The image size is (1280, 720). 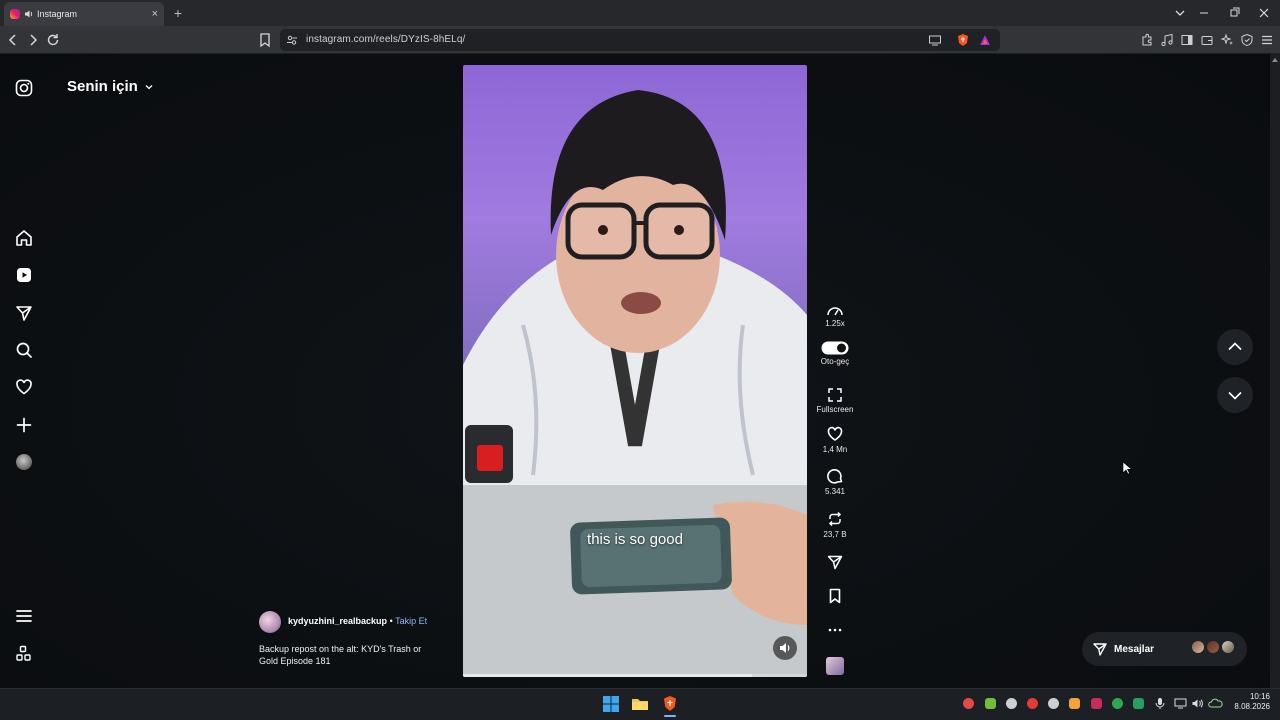 I want to click on reload-button, so click(x=53, y=40).